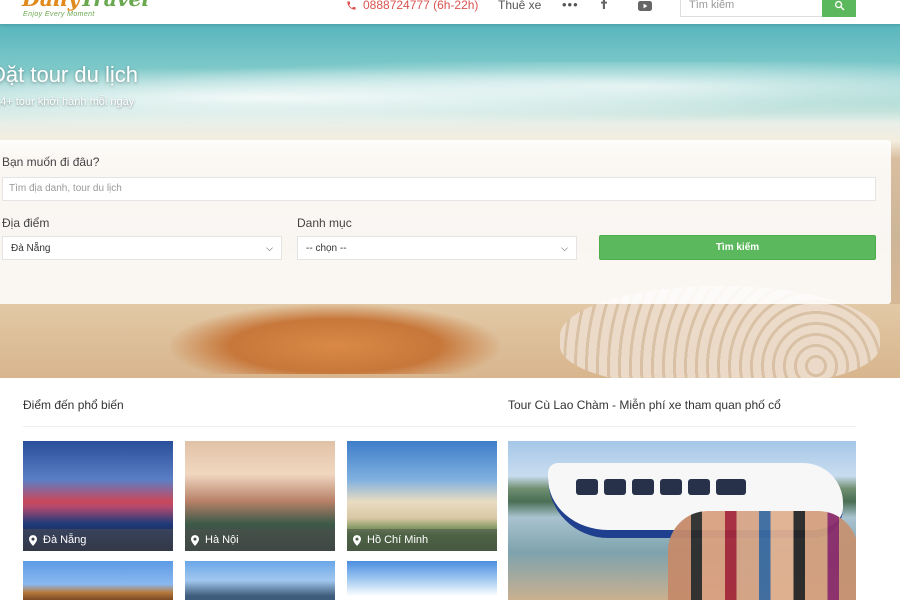 The image size is (900, 600). What do you see at coordinates (645, 8) in the screenshot?
I see `youtube-icon` at bounding box center [645, 8].